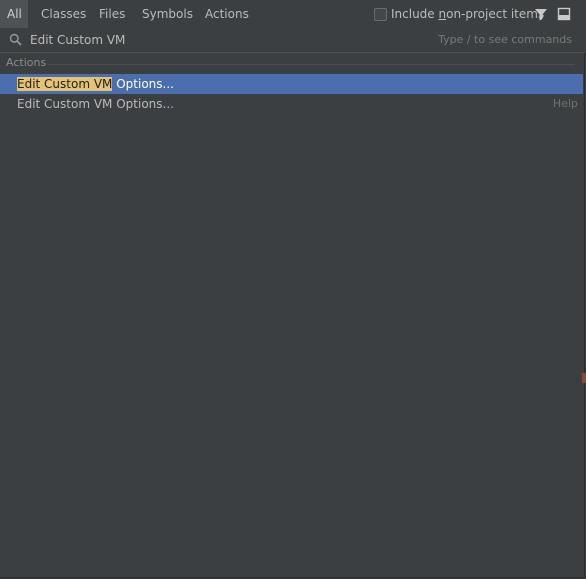 The width and height of the screenshot is (586, 579). I want to click on group-divider, so click(311, 64).